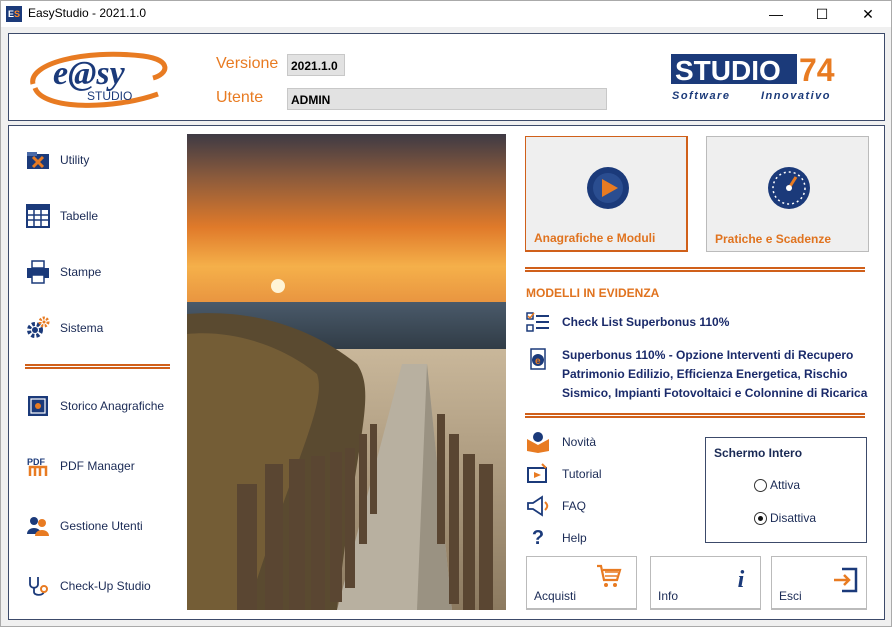  Describe the element at coordinates (790, 596) in the screenshot. I see `esci-label: Esci` at that location.